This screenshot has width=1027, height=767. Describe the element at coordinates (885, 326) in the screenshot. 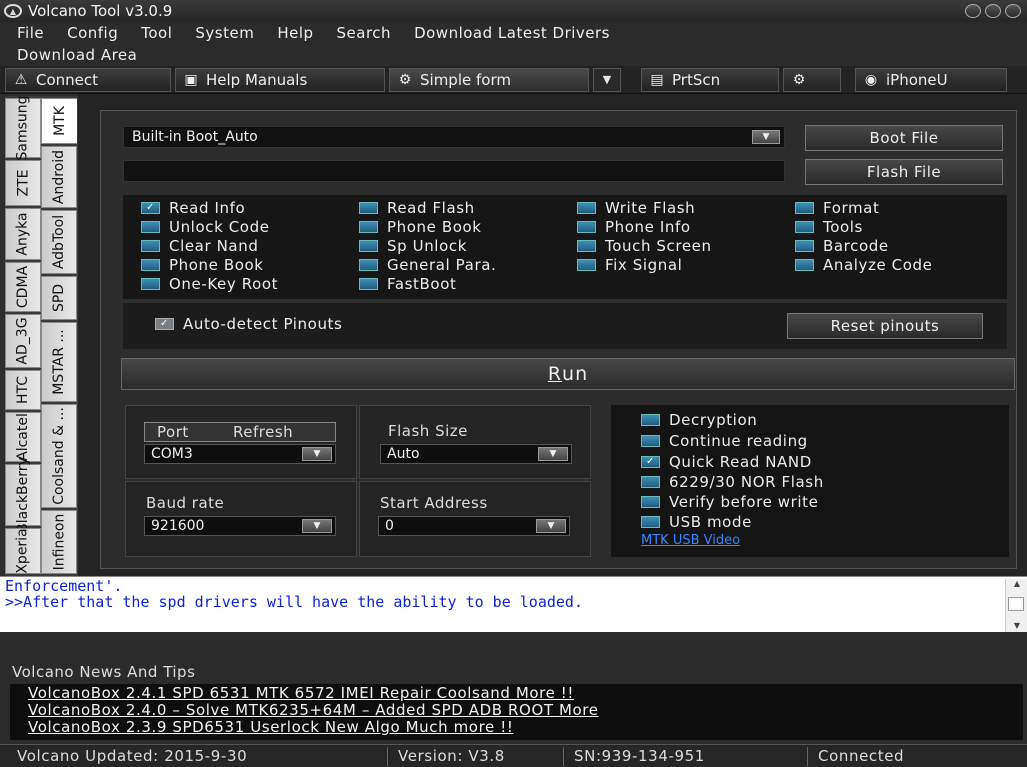

I see `reset-pinouts-button: Reset pinouts` at that location.